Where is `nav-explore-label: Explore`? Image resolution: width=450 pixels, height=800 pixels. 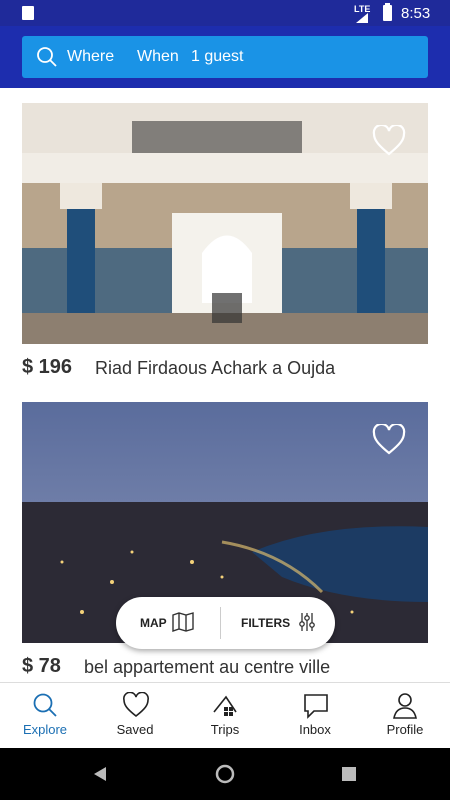 nav-explore-label: Explore is located at coordinates (45, 729).